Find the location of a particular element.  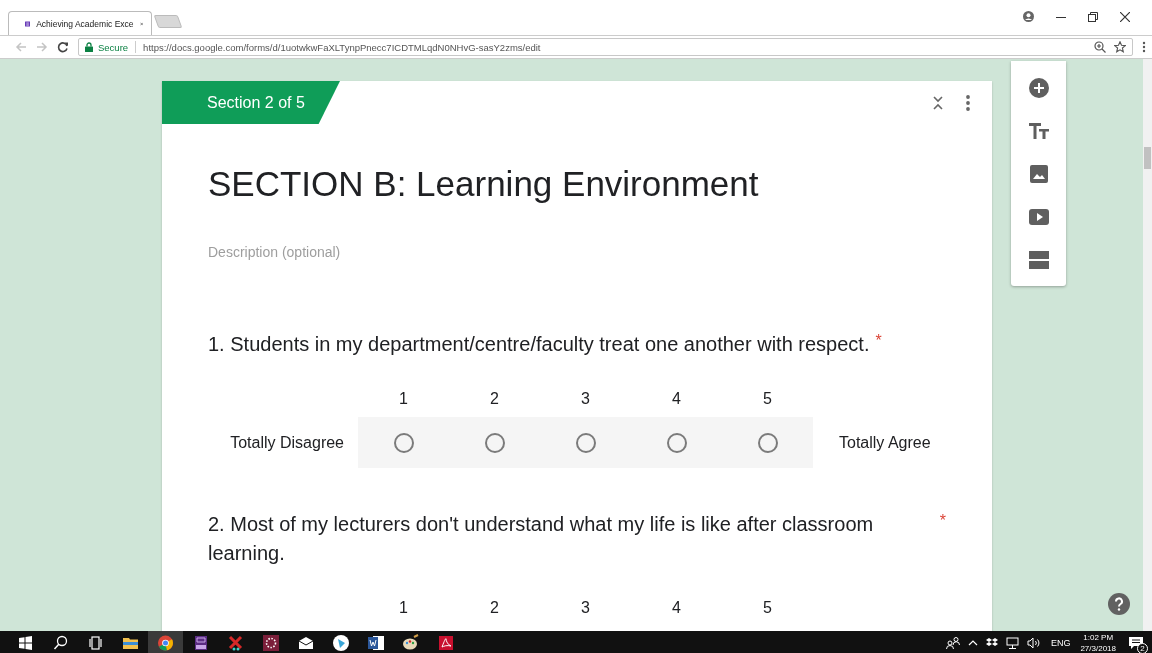

star-icon is located at coordinates (1120, 47).